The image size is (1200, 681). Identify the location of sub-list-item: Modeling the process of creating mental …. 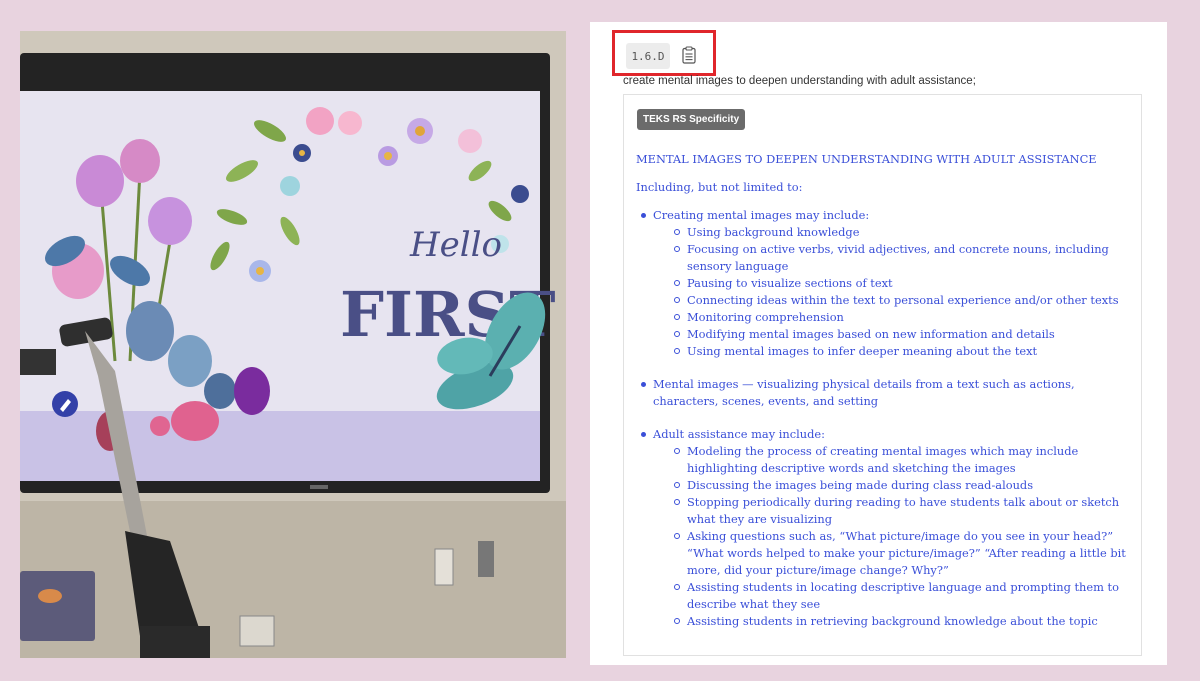
(892, 460).